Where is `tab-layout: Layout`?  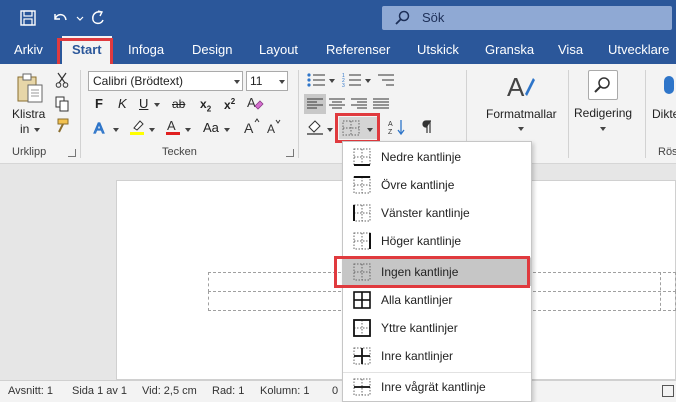
tab-layout: Layout is located at coordinates (278, 49).